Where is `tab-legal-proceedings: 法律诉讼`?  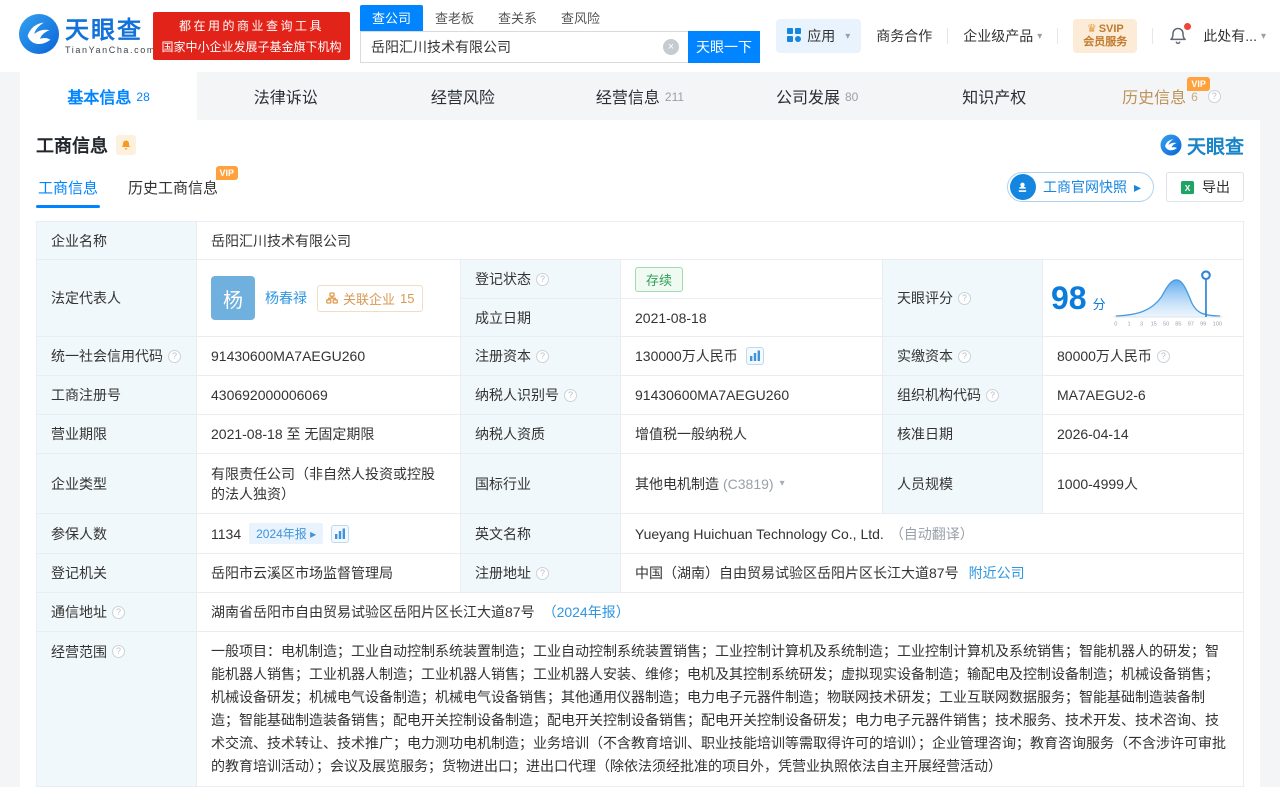
tab-legal-proceedings: 法律诉讼 is located at coordinates (285, 96).